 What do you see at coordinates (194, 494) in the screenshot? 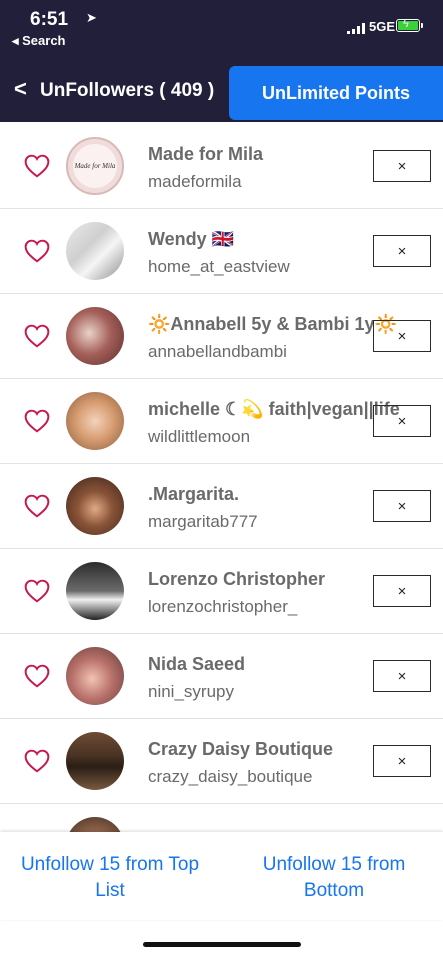
I see `account-name: .Margarita.` at bounding box center [194, 494].